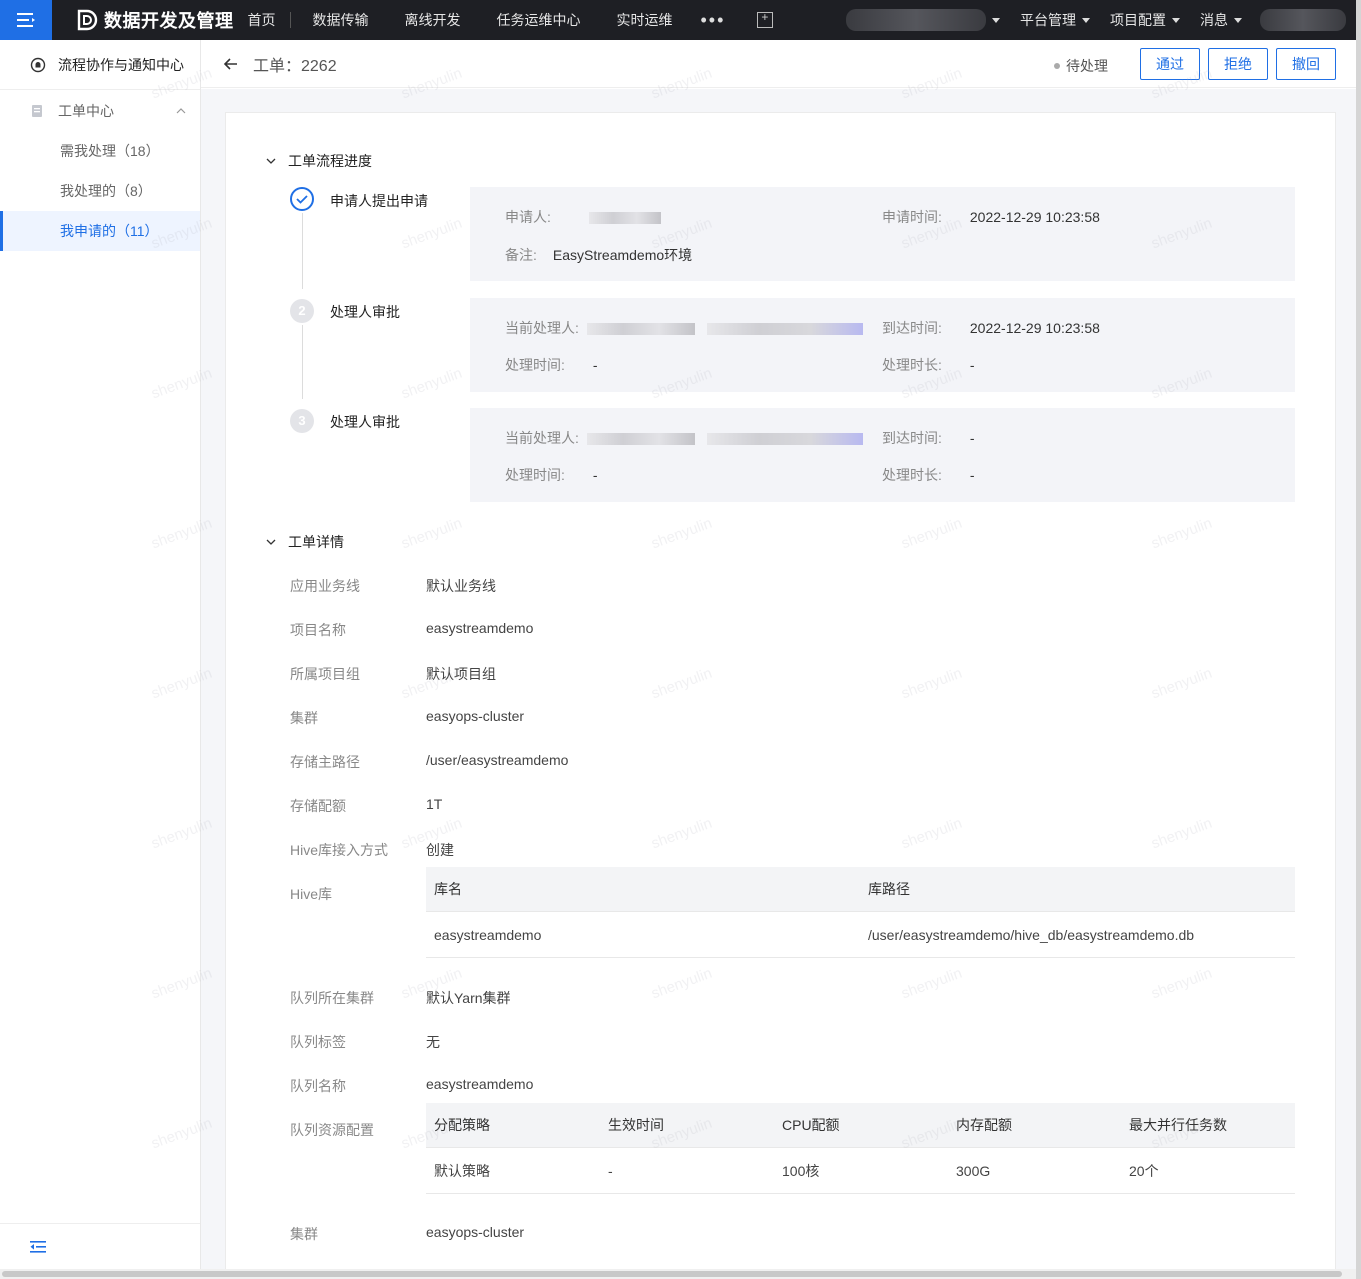 Image resolution: width=1361 pixels, height=1279 pixels. Describe the element at coordinates (610, 1170) in the screenshot. I see `table-cell: -` at that location.